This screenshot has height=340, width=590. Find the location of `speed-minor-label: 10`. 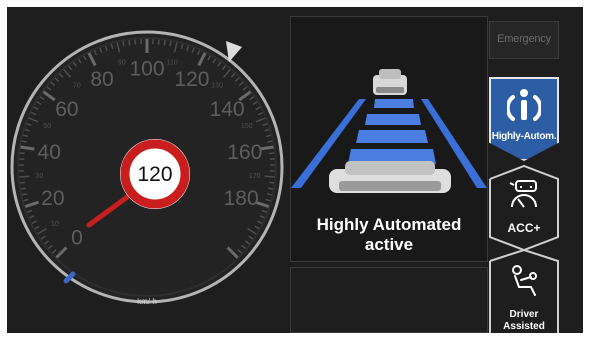

speed-minor-label: 10 is located at coordinates (55, 224).